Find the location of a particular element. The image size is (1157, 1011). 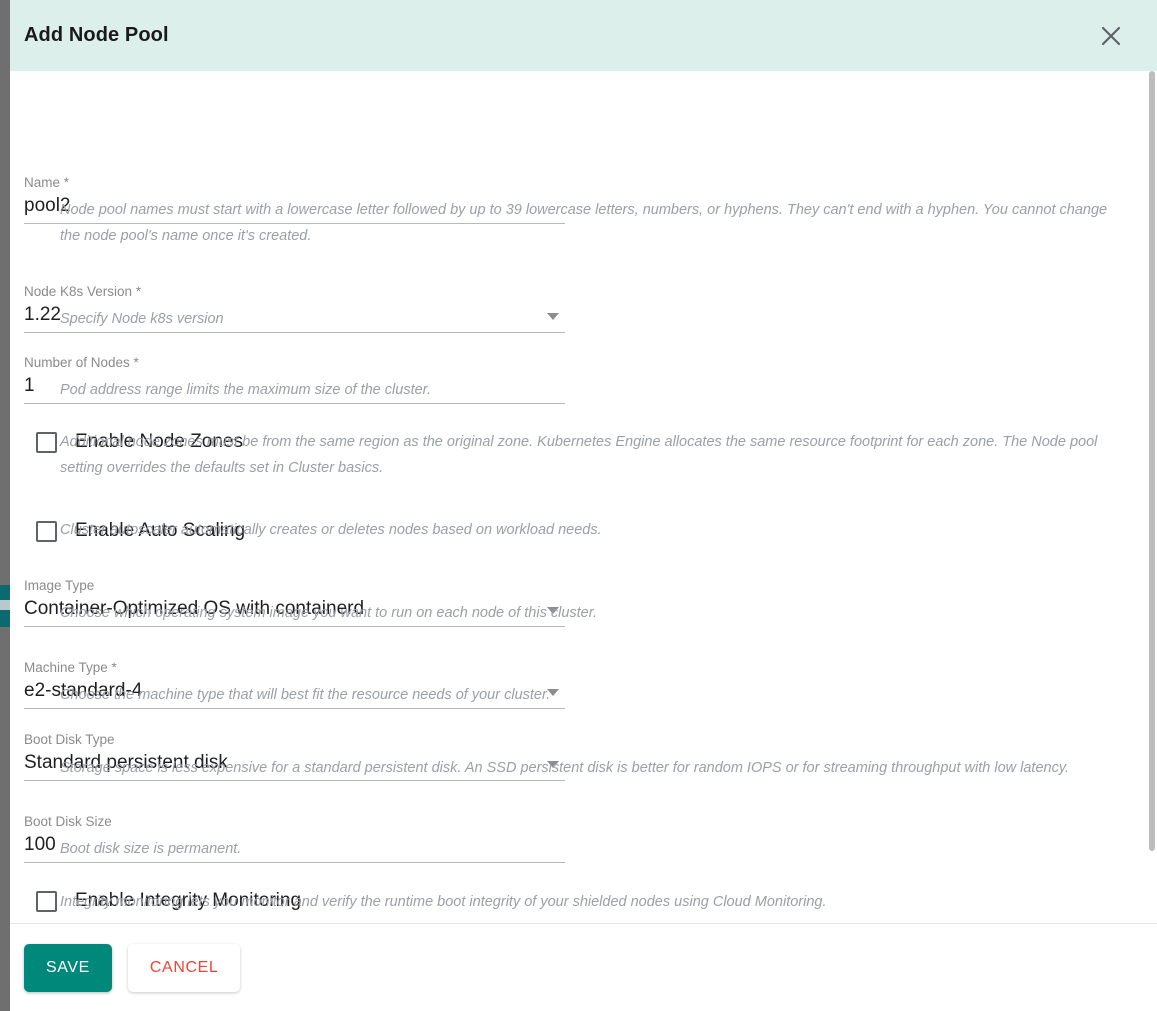

save-button: SAVE is located at coordinates (68, 967).